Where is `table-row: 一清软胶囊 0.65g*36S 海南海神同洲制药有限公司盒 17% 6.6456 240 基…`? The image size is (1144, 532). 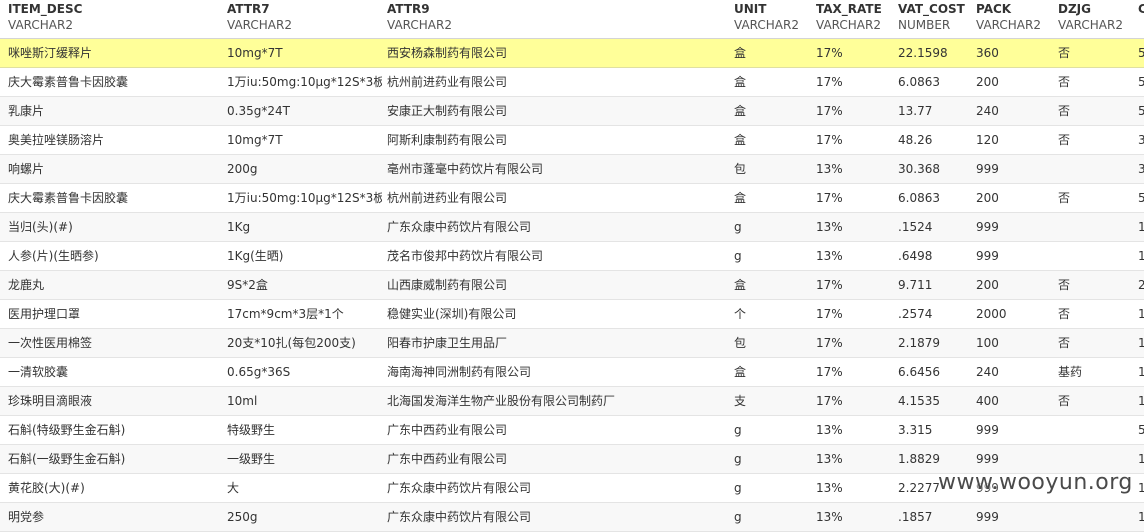 table-row: 一清软胶囊 0.65g*36S 海南海神同洲制药有限公司盒 17% 6.6456 240 基… is located at coordinates (572, 372).